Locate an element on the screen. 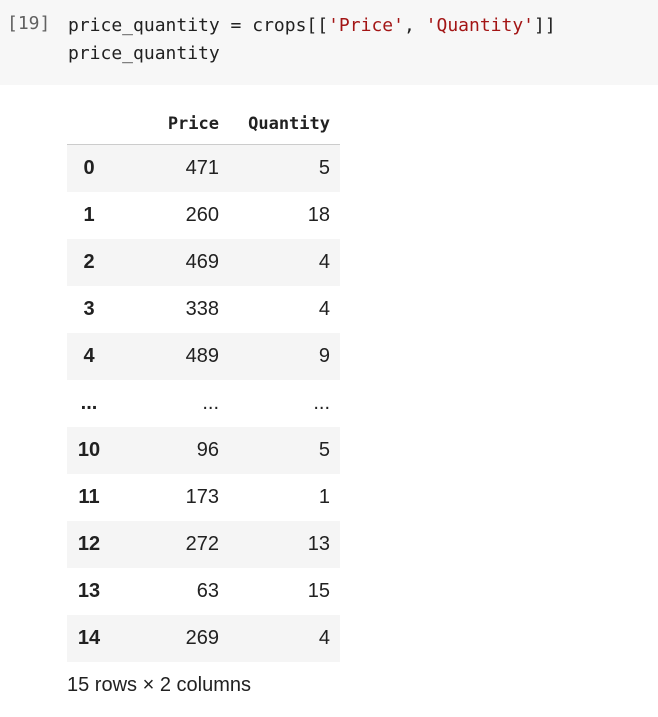  price-cell: 469 is located at coordinates (202, 262).